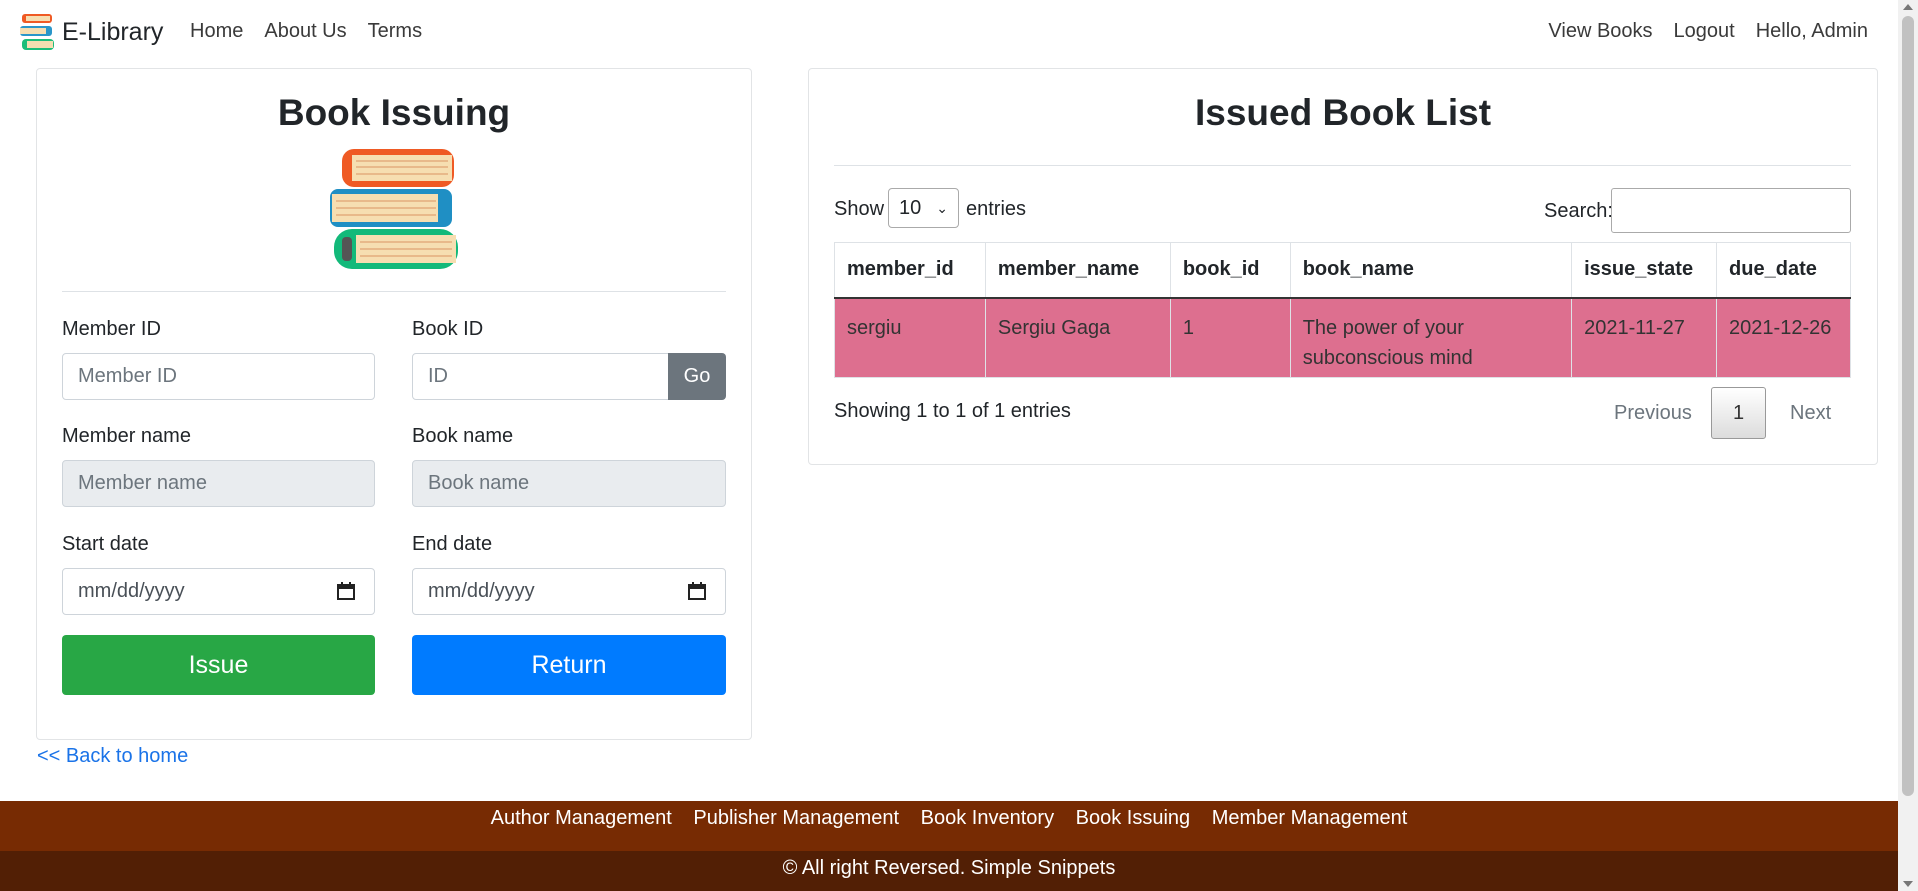 The width and height of the screenshot is (1918, 891). I want to click on end-date-value: mm/dd/yyyy, so click(481, 591).